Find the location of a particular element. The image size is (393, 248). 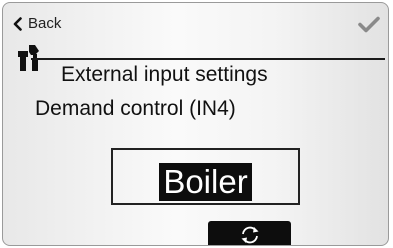

cycle-value-button is located at coordinates (249, 233).